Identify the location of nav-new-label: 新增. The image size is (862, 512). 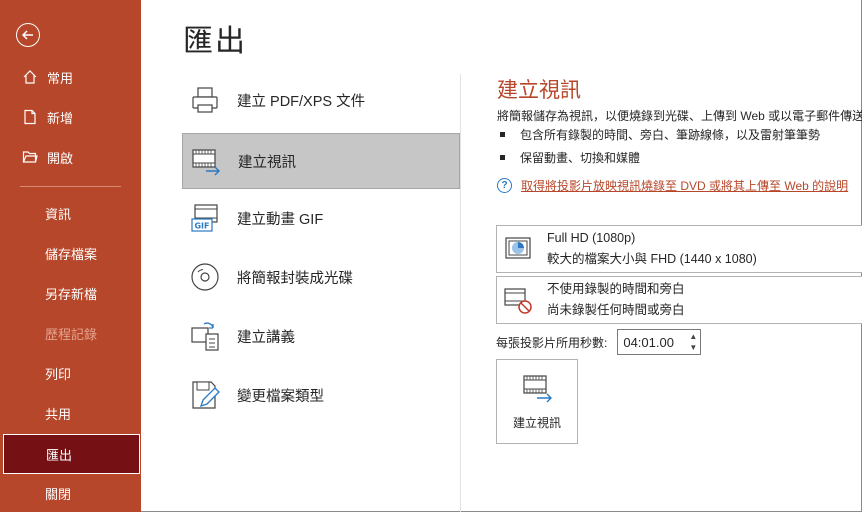
(60, 118).